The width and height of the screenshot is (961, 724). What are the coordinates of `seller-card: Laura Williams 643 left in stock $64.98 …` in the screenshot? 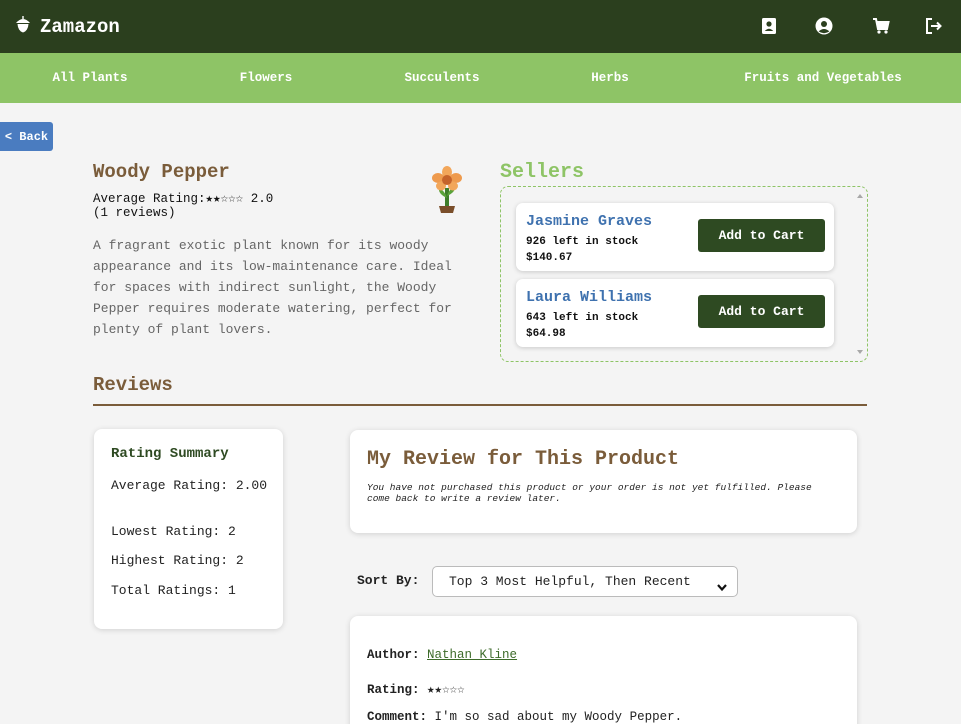 It's located at (675, 313).